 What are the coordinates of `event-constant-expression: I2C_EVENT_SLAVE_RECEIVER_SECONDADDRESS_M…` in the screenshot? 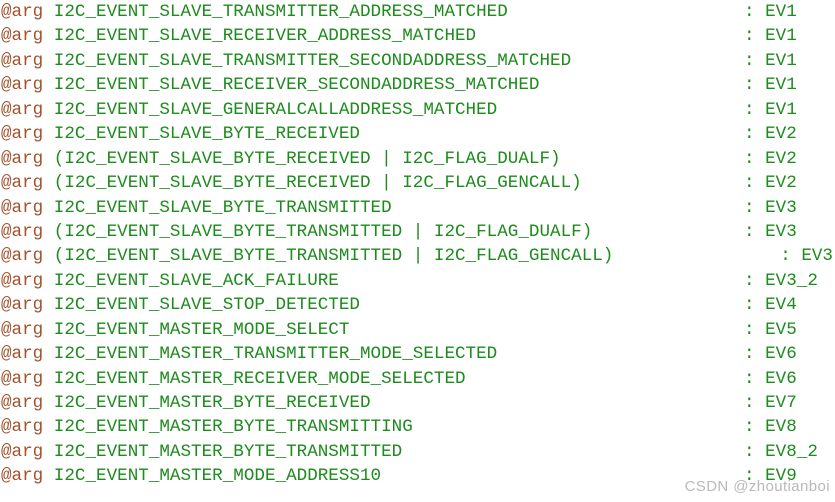 It's located at (296, 85).